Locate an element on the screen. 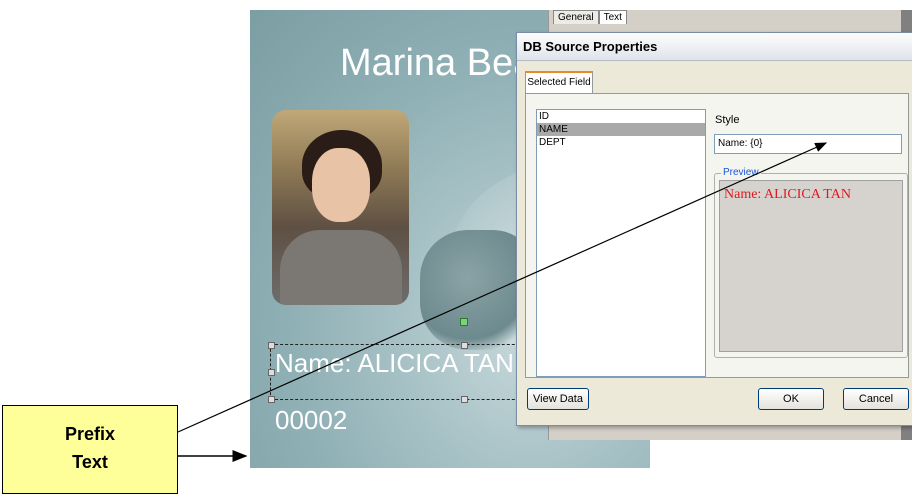 The image size is (912, 498). photo-body is located at coordinates (341, 267).